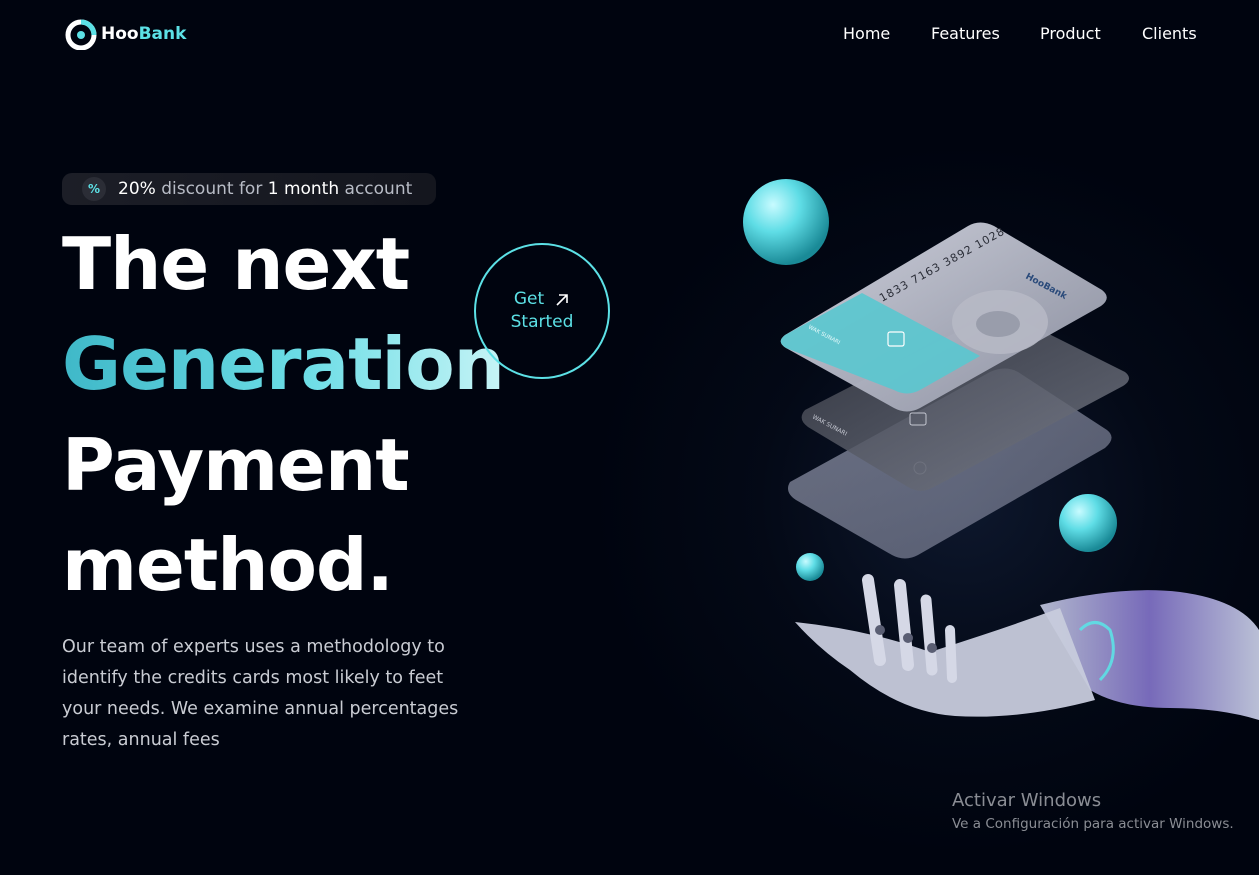  I want to click on arrow-up-right-icon, so click(562, 299).